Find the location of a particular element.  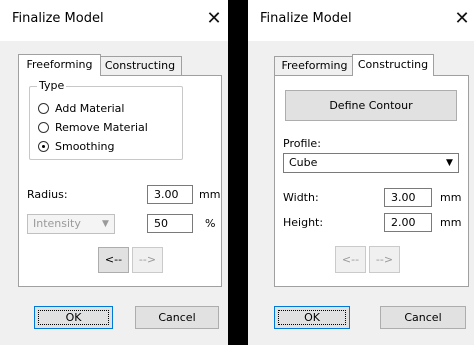

intensity-unit: % is located at coordinates (210, 223).